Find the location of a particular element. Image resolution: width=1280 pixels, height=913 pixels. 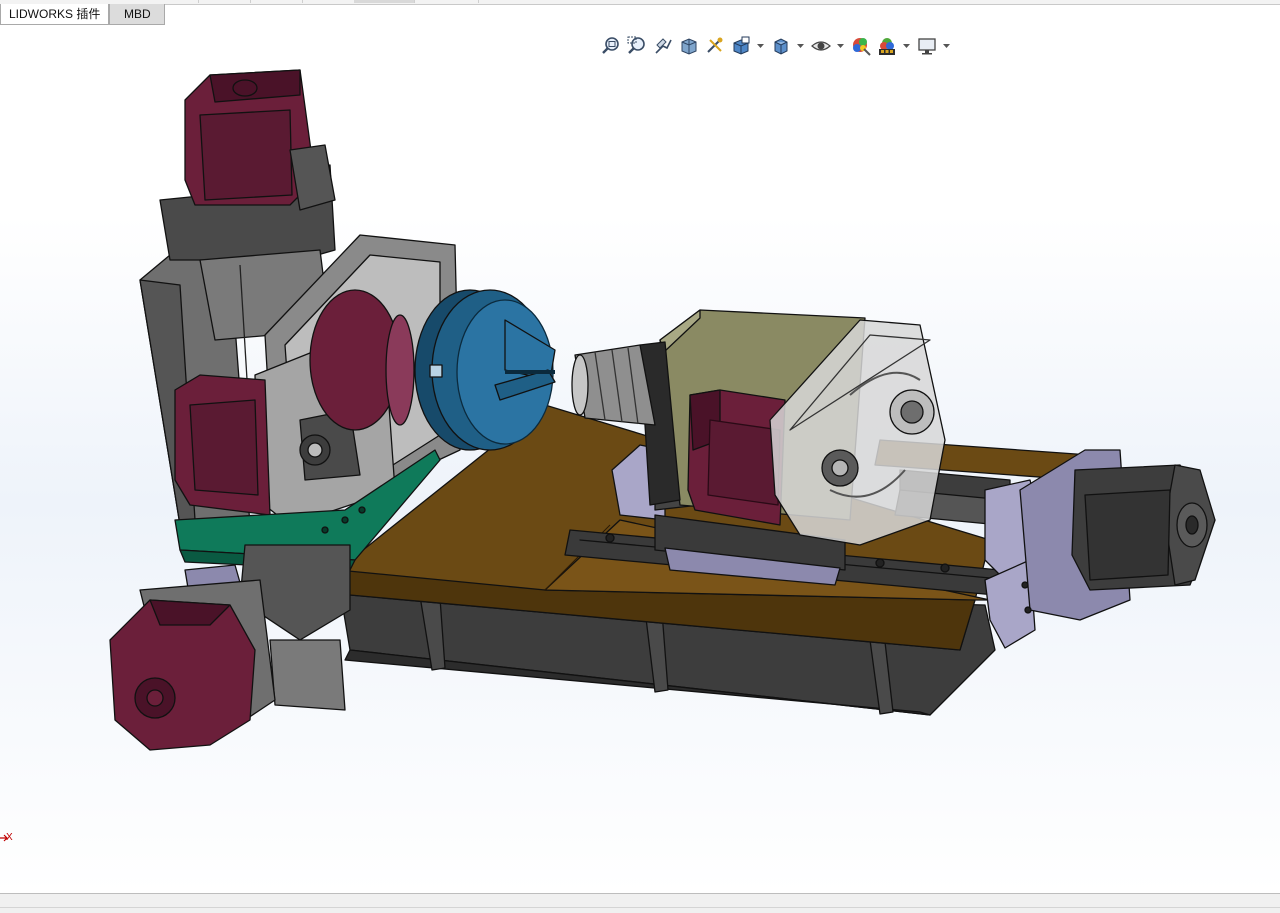

z-axis-motor is located at coordinates (260, 140).